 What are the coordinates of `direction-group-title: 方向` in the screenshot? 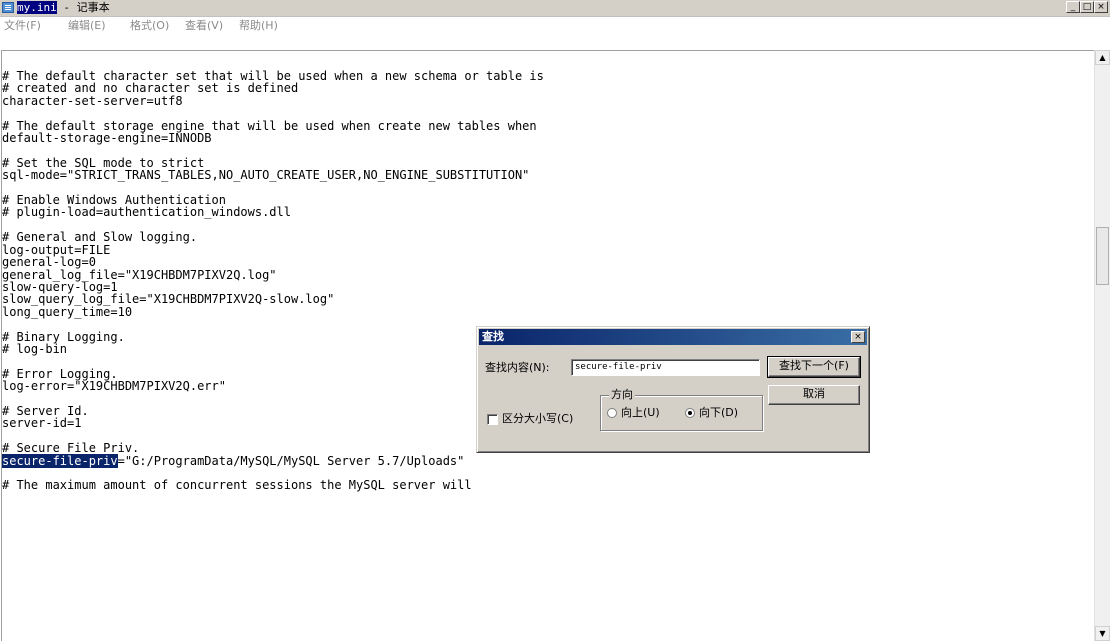 It's located at (622, 395).